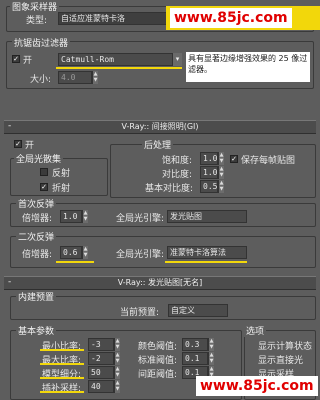 The width and height of the screenshot is (320, 400). I want to click on sampler-type-dropdown: 自适应准蒙特卡洛, so click(113, 18).